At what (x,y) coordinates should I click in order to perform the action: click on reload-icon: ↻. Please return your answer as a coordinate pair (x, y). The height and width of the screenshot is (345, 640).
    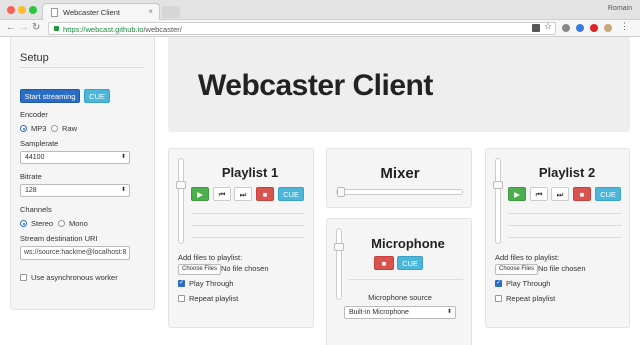
    Looking at the image, I should click on (36, 28).